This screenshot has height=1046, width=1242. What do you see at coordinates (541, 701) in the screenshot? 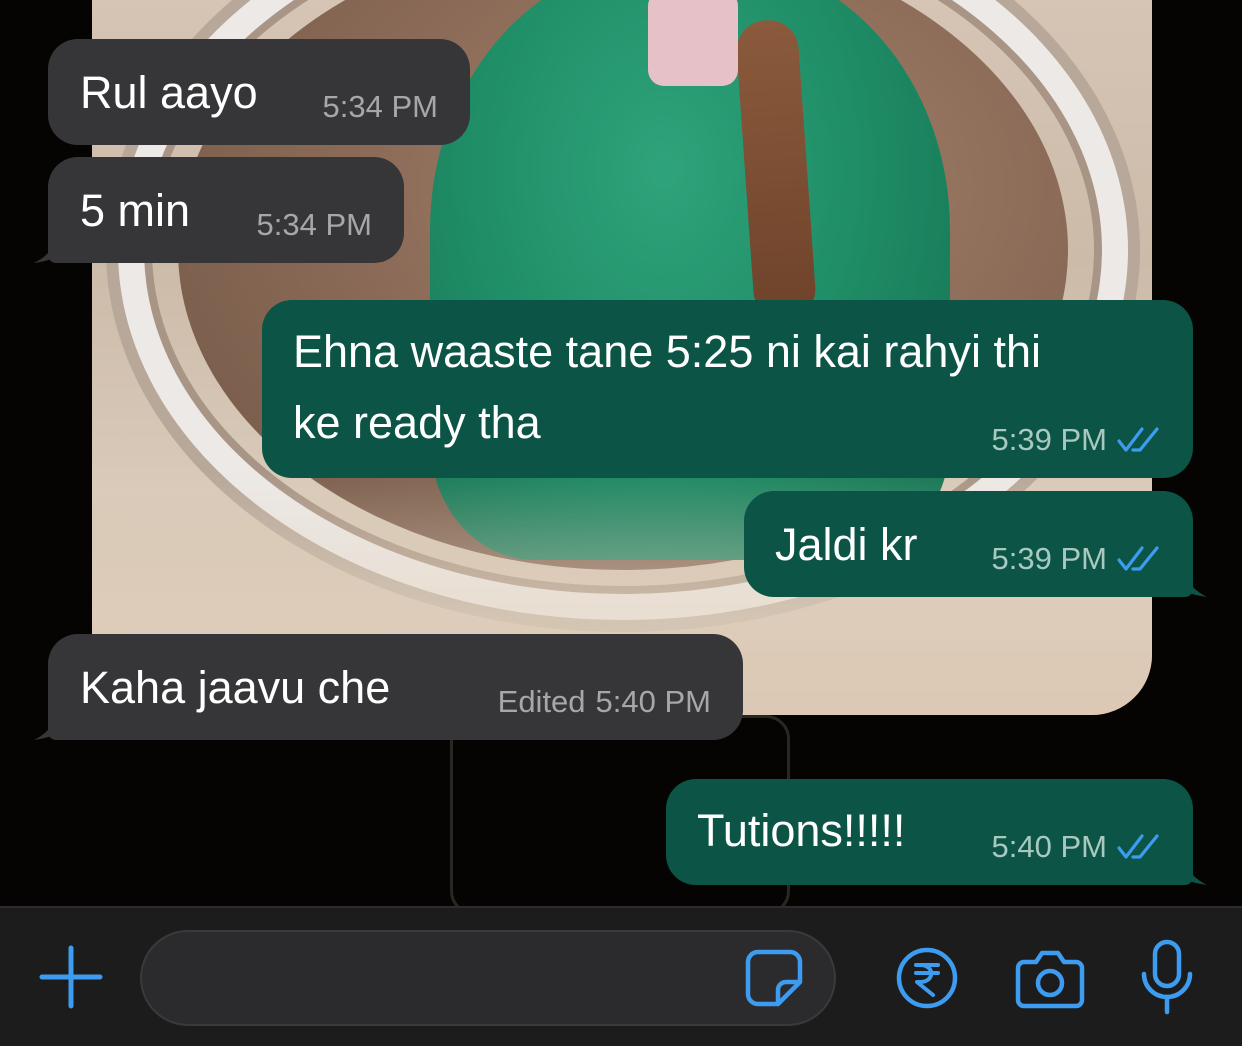
I see `edited-label: Edited` at bounding box center [541, 701].